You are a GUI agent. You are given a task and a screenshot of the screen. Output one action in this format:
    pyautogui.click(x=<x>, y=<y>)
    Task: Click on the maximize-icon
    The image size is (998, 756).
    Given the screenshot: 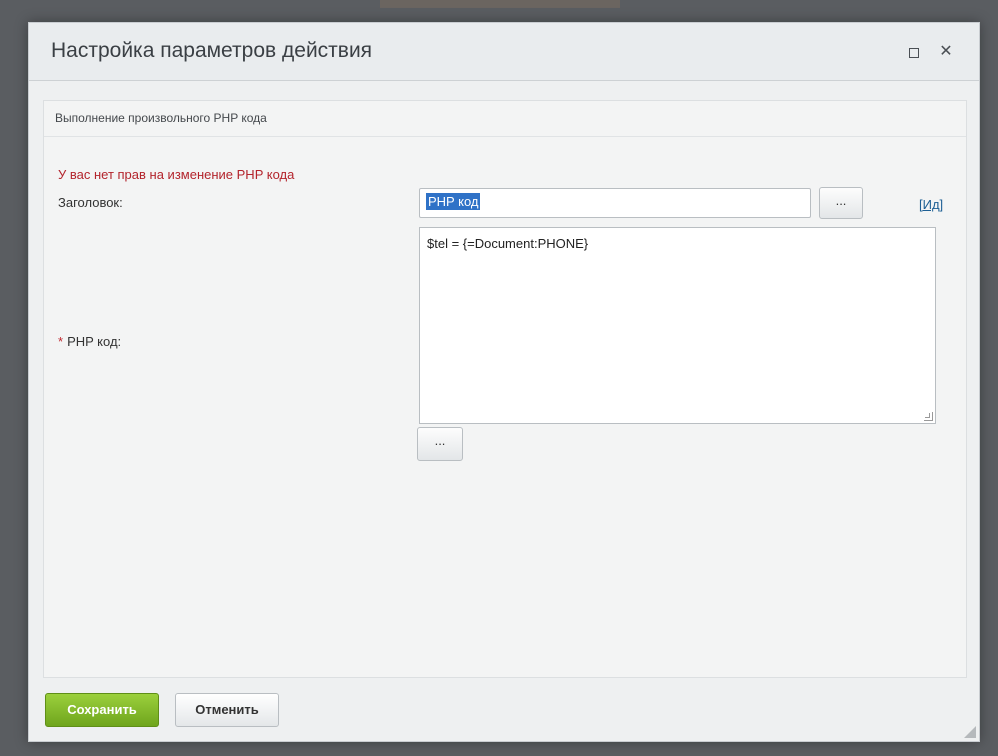 What is the action you would take?
    pyautogui.click(x=914, y=53)
    